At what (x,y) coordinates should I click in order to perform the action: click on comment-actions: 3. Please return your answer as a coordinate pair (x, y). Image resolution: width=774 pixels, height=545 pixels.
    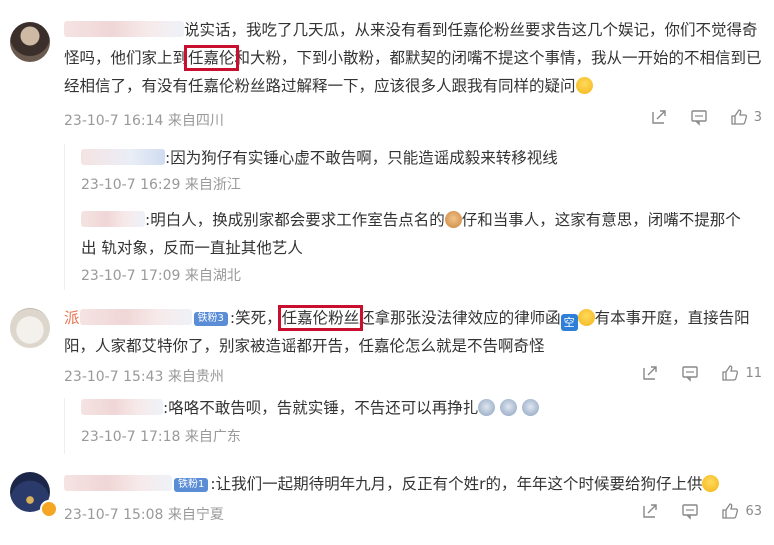
    Looking at the image, I should click on (695, 117).